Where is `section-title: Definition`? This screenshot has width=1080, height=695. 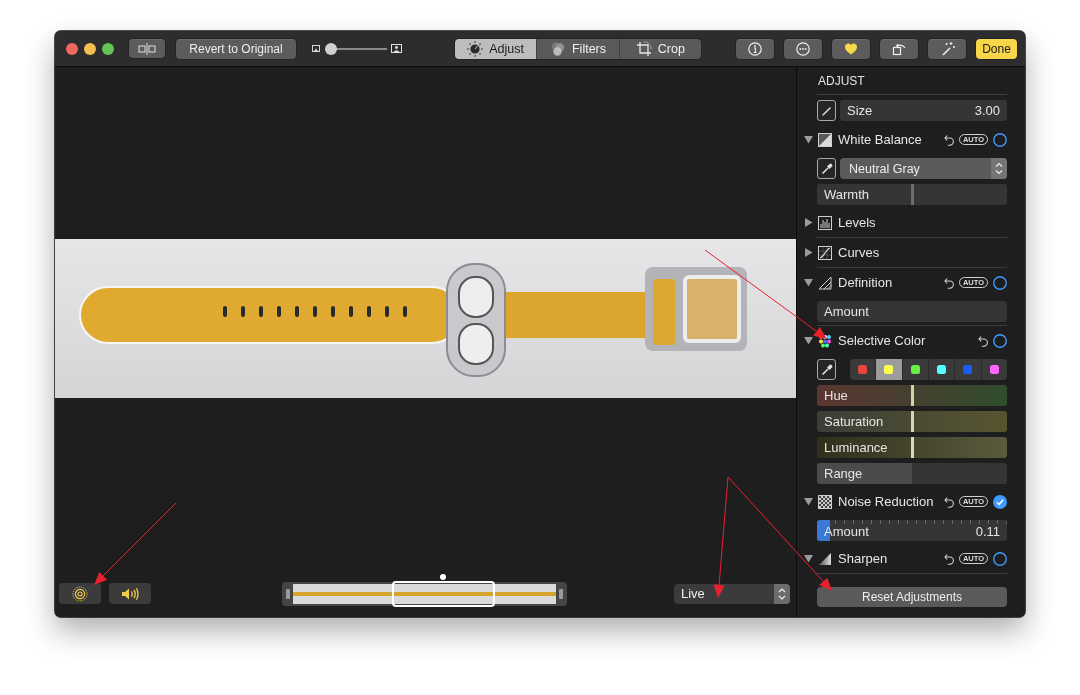 section-title: Definition is located at coordinates (866, 282).